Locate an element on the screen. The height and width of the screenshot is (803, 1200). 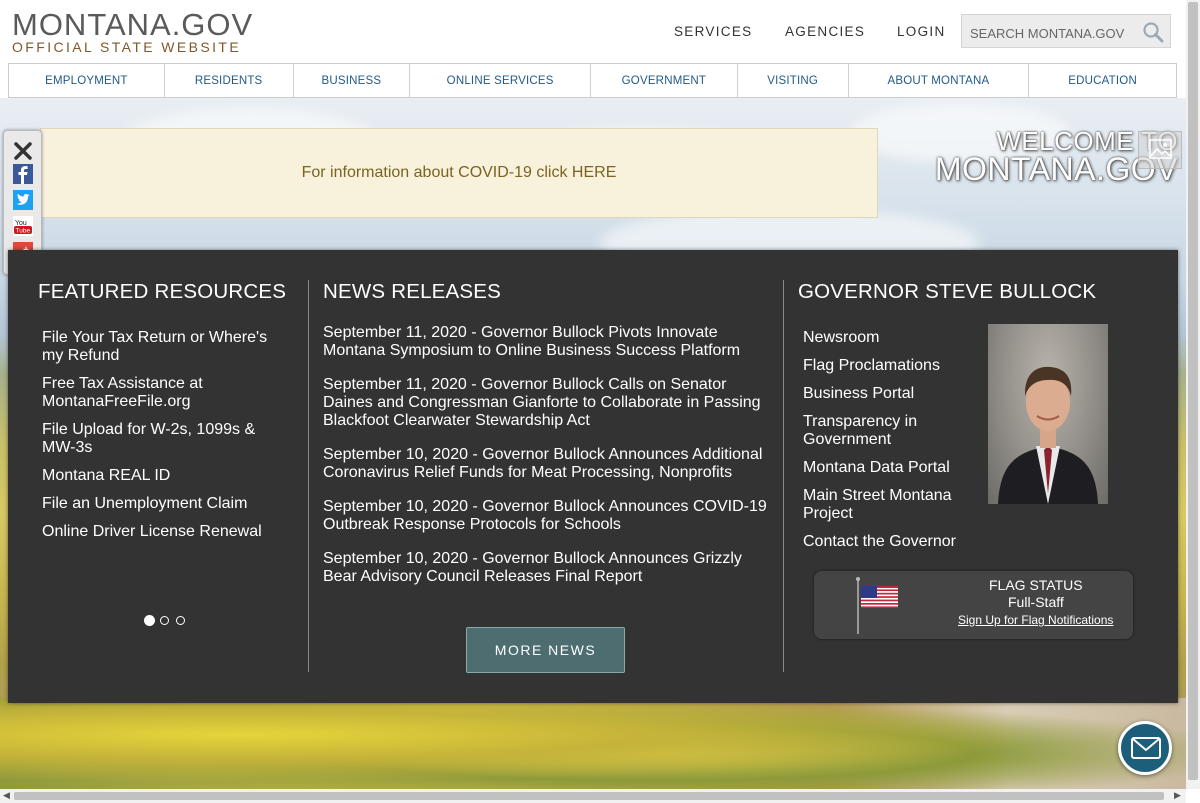
governor-link-flag-proclamations: Flag Proclamations is located at coordinates (888, 366).